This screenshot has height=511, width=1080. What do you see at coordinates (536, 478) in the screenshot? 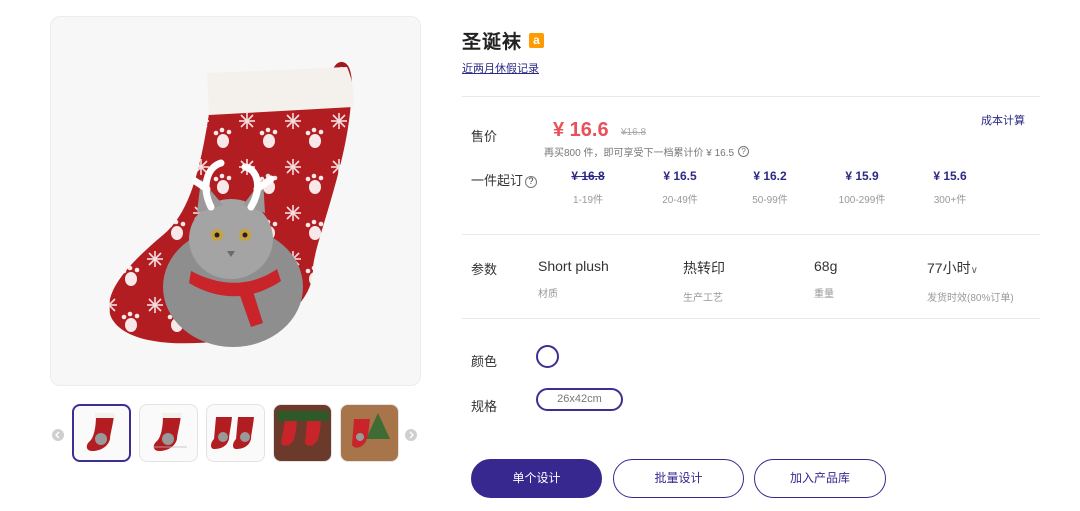
I see `single-design-button: 单个设计` at bounding box center [536, 478].